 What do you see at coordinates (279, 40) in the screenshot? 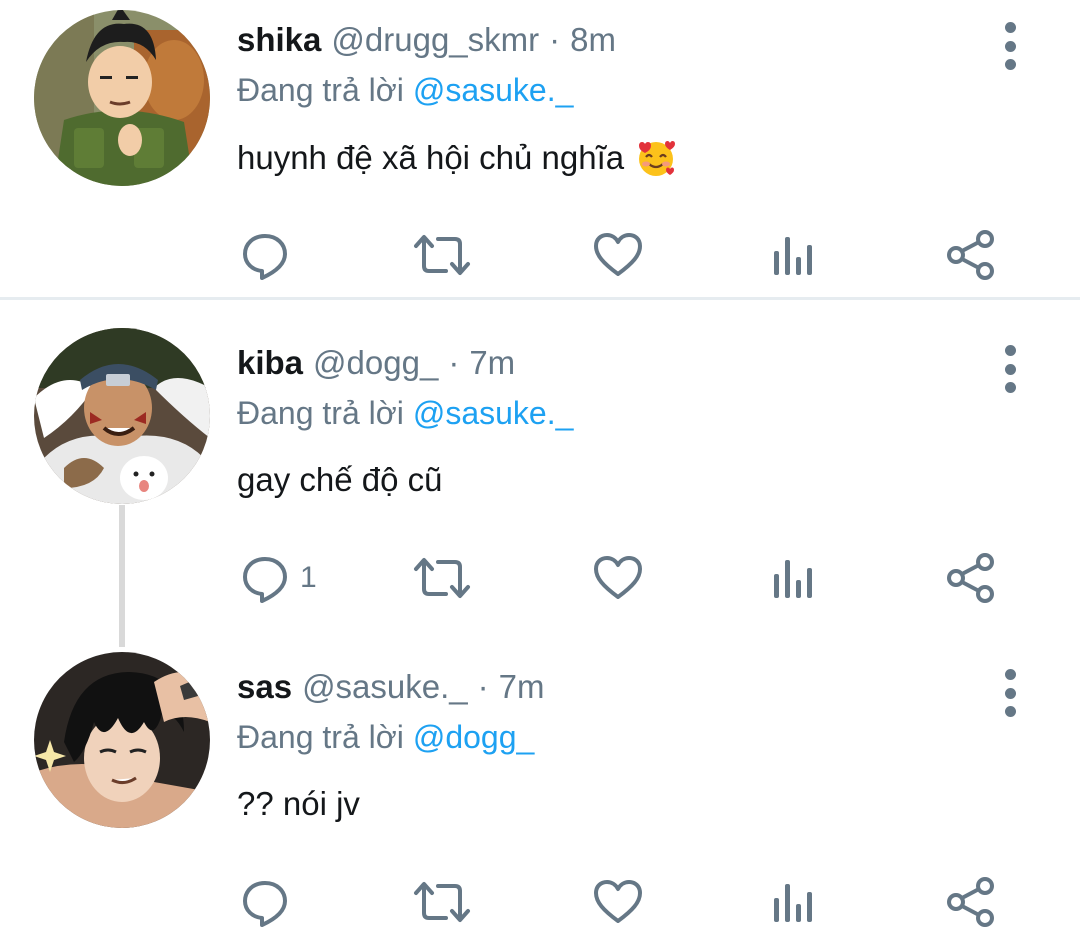
I see `author-name: shika` at bounding box center [279, 40].